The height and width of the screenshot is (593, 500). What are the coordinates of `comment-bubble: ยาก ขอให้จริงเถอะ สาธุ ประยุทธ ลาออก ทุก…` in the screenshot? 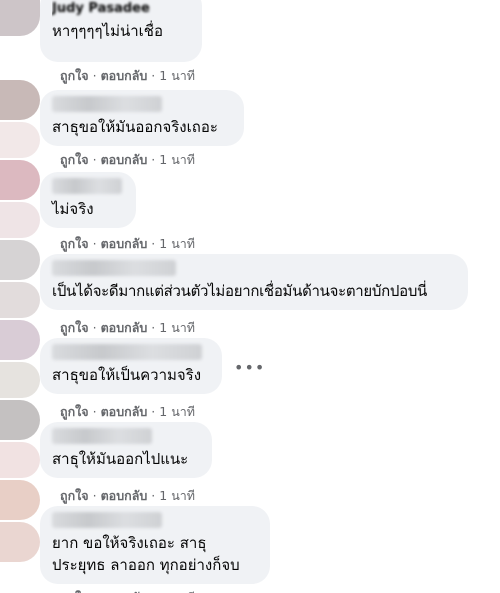 It's located at (155, 545).